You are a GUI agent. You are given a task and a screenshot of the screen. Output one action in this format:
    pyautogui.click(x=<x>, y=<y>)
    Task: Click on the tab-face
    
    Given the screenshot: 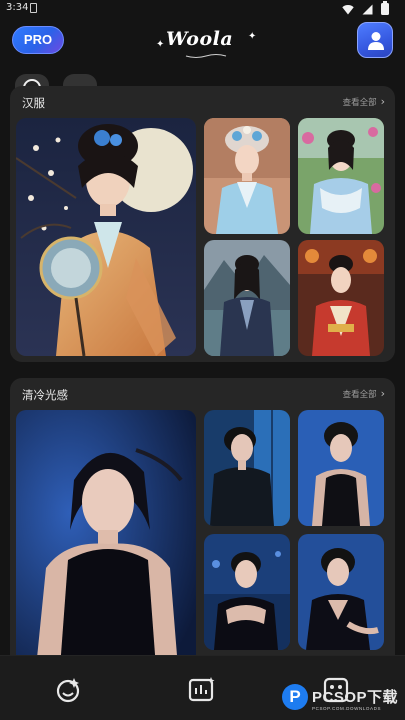 What is the action you would take?
    pyautogui.click(x=68, y=690)
    